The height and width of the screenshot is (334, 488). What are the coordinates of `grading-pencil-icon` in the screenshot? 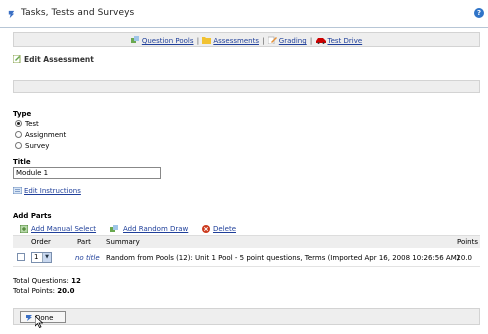 It's located at (272, 40).